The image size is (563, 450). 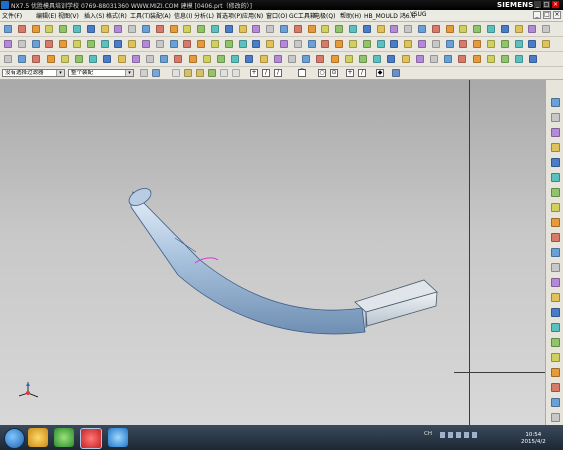 What do you see at coordinates (350, 73) in the screenshot?
I see `snap-existing-point-button: +` at bounding box center [350, 73].